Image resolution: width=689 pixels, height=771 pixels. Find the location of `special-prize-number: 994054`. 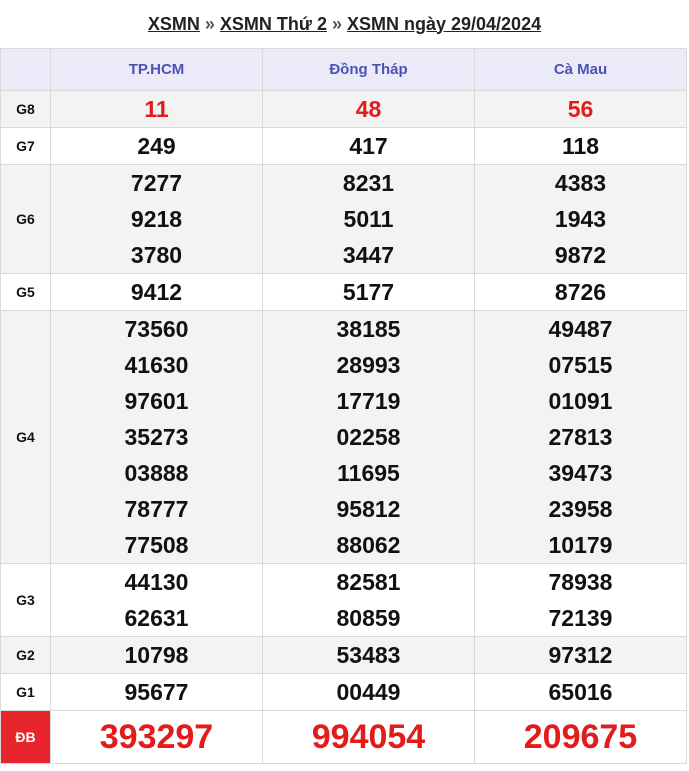

special-prize-number: 994054 is located at coordinates (368, 737).